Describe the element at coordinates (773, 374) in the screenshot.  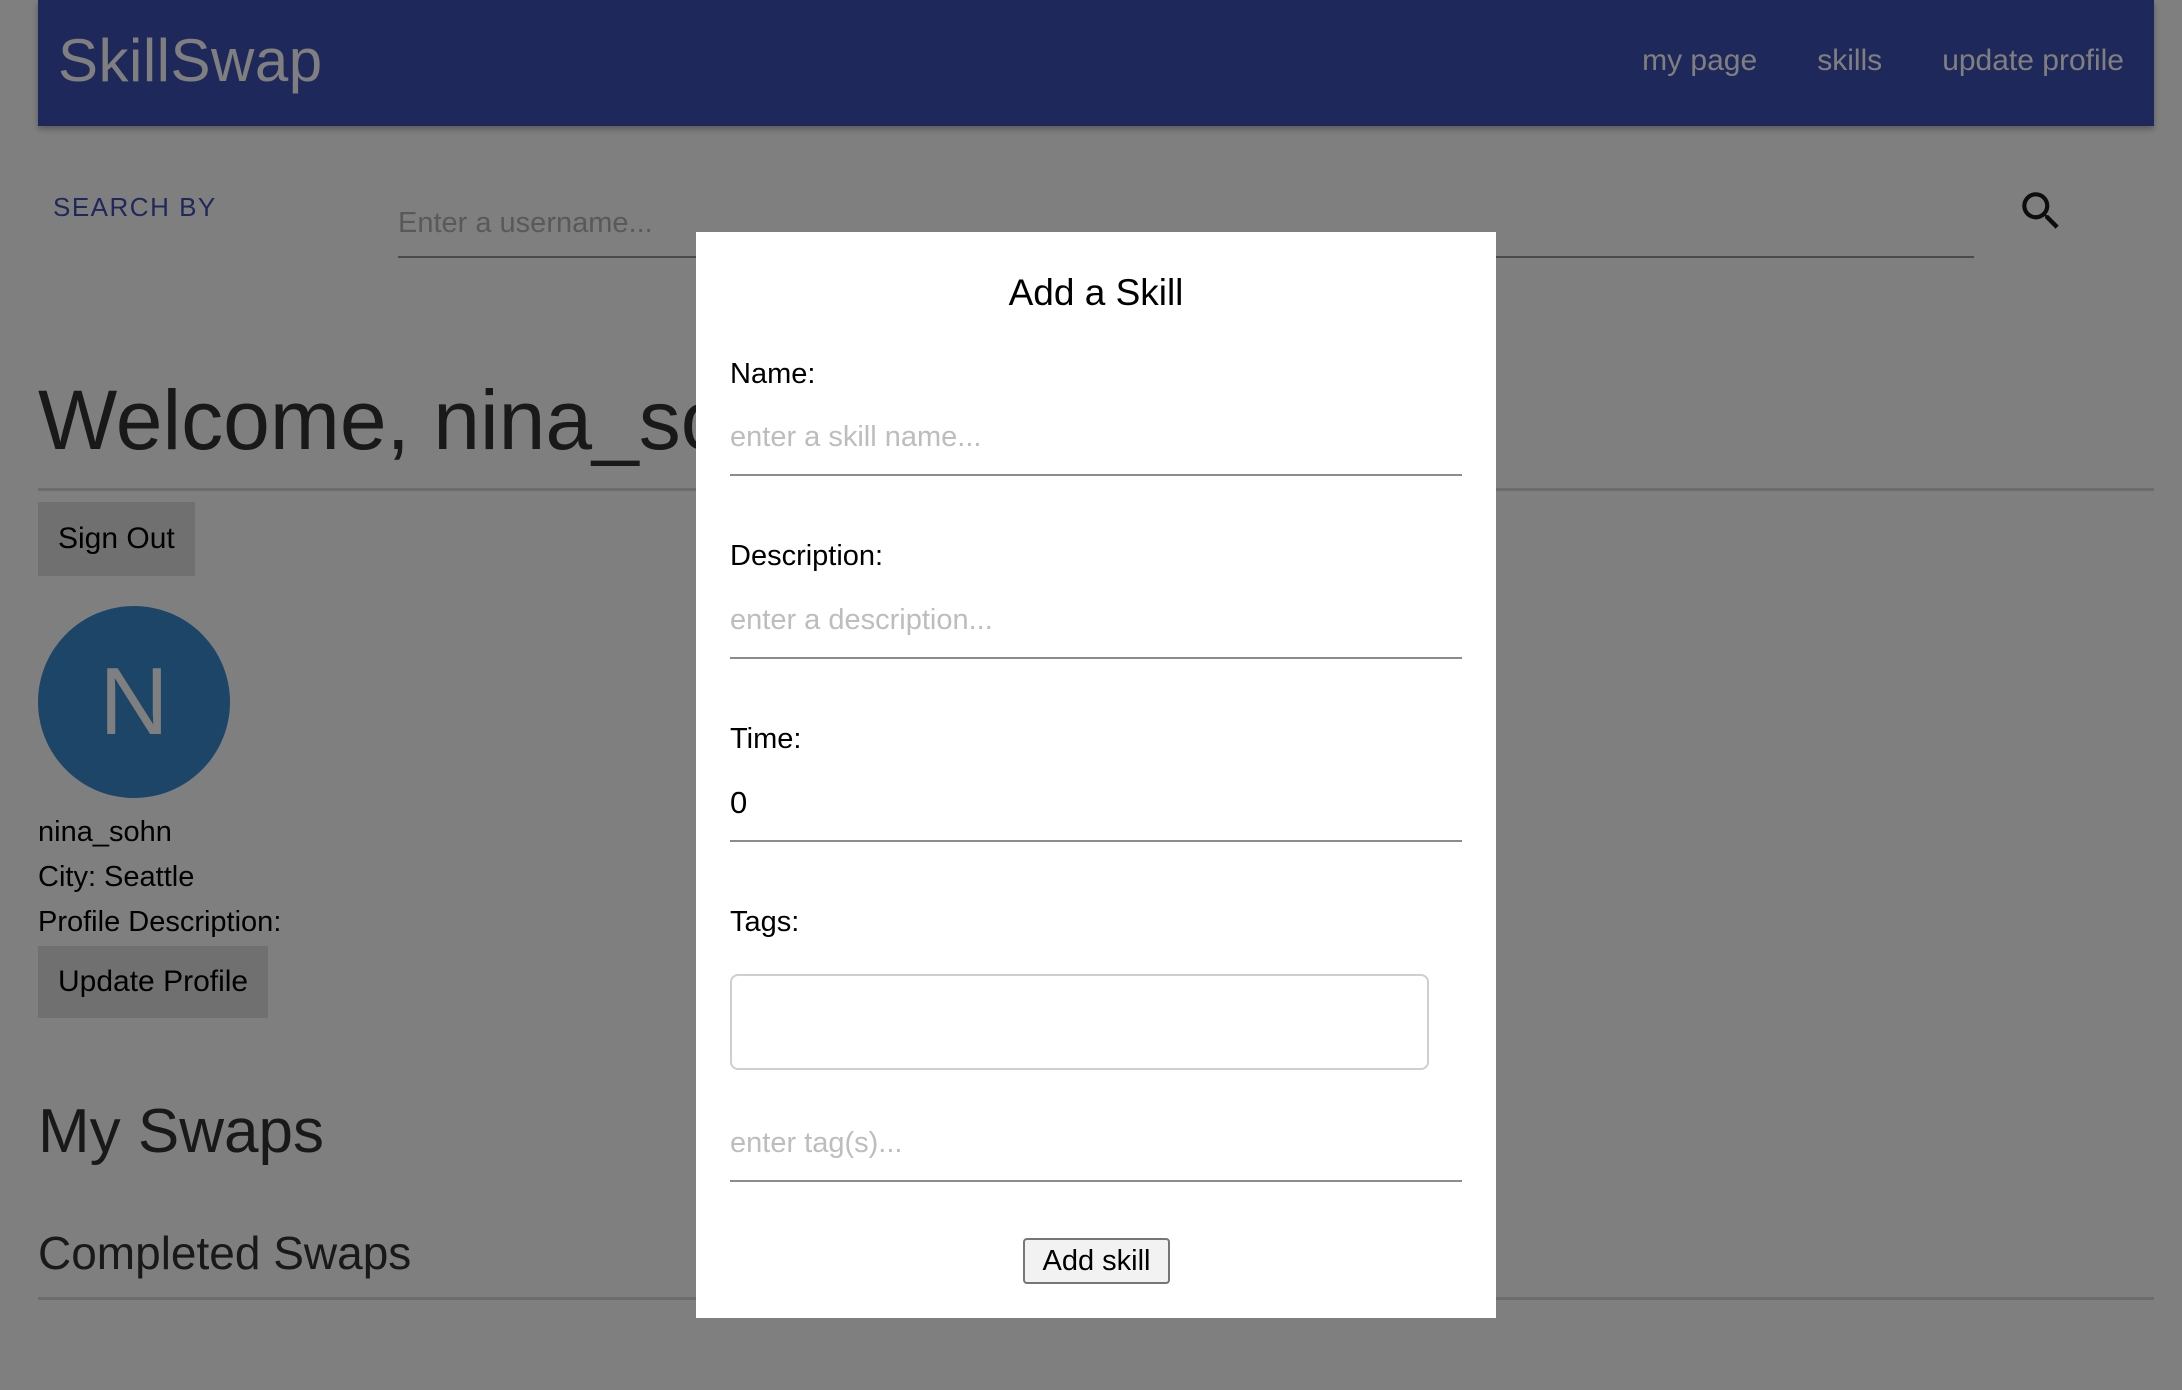
I see `name-label: Name:` at that location.